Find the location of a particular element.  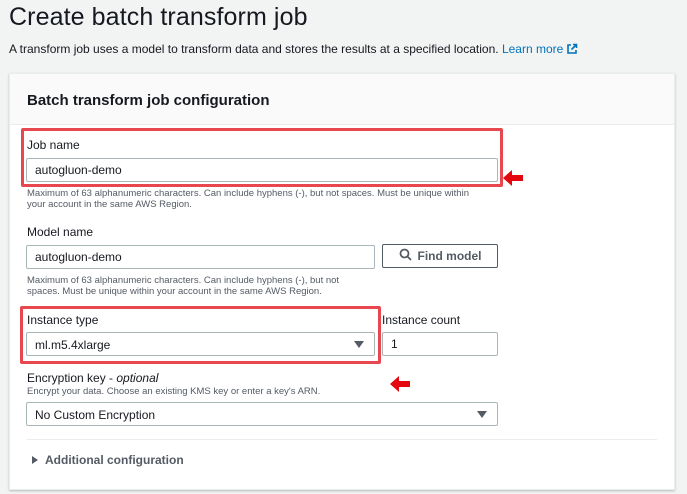

encryption-label-text: Encryption key - is located at coordinates (72, 378).